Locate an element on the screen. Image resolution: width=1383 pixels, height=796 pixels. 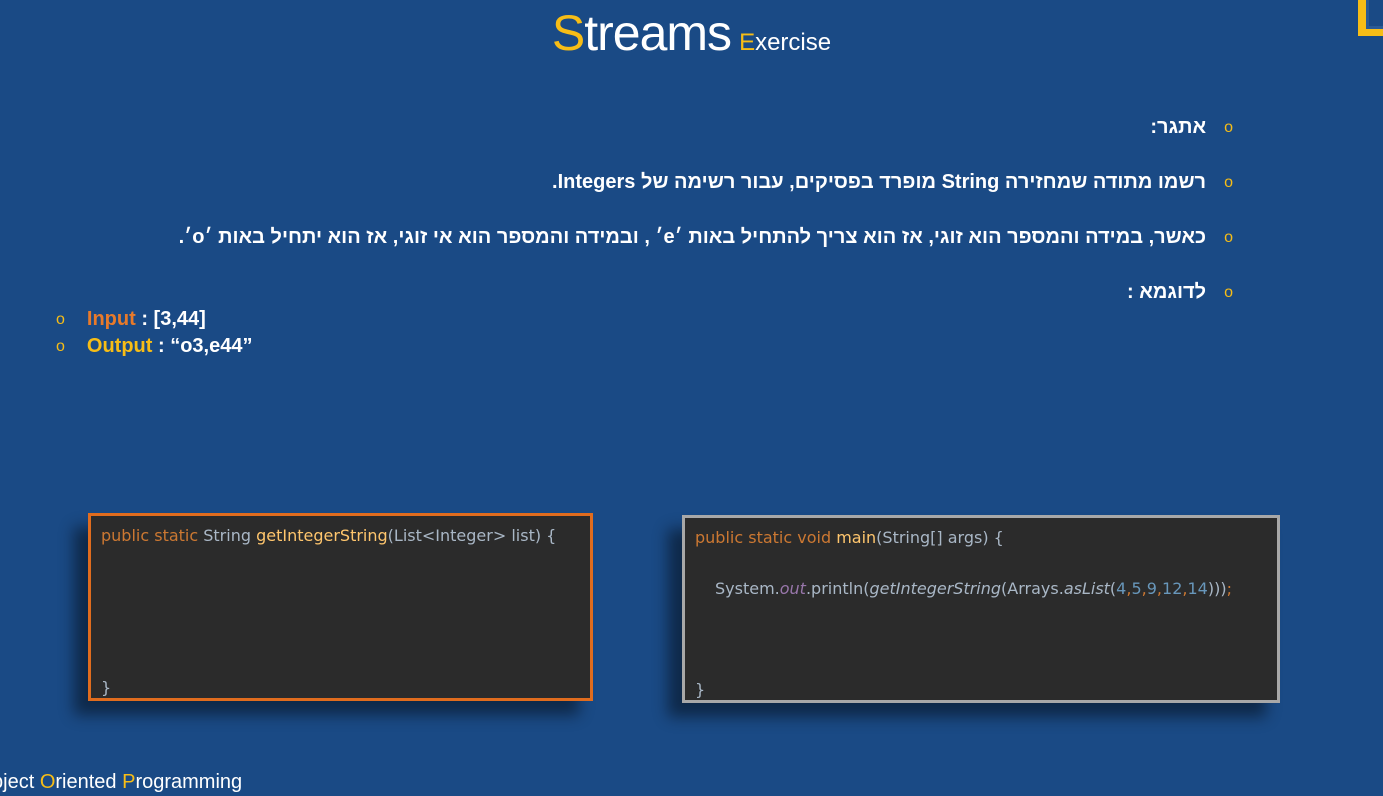
footer-course-title: bject Oriented Programming is located at coordinates (121, 782).